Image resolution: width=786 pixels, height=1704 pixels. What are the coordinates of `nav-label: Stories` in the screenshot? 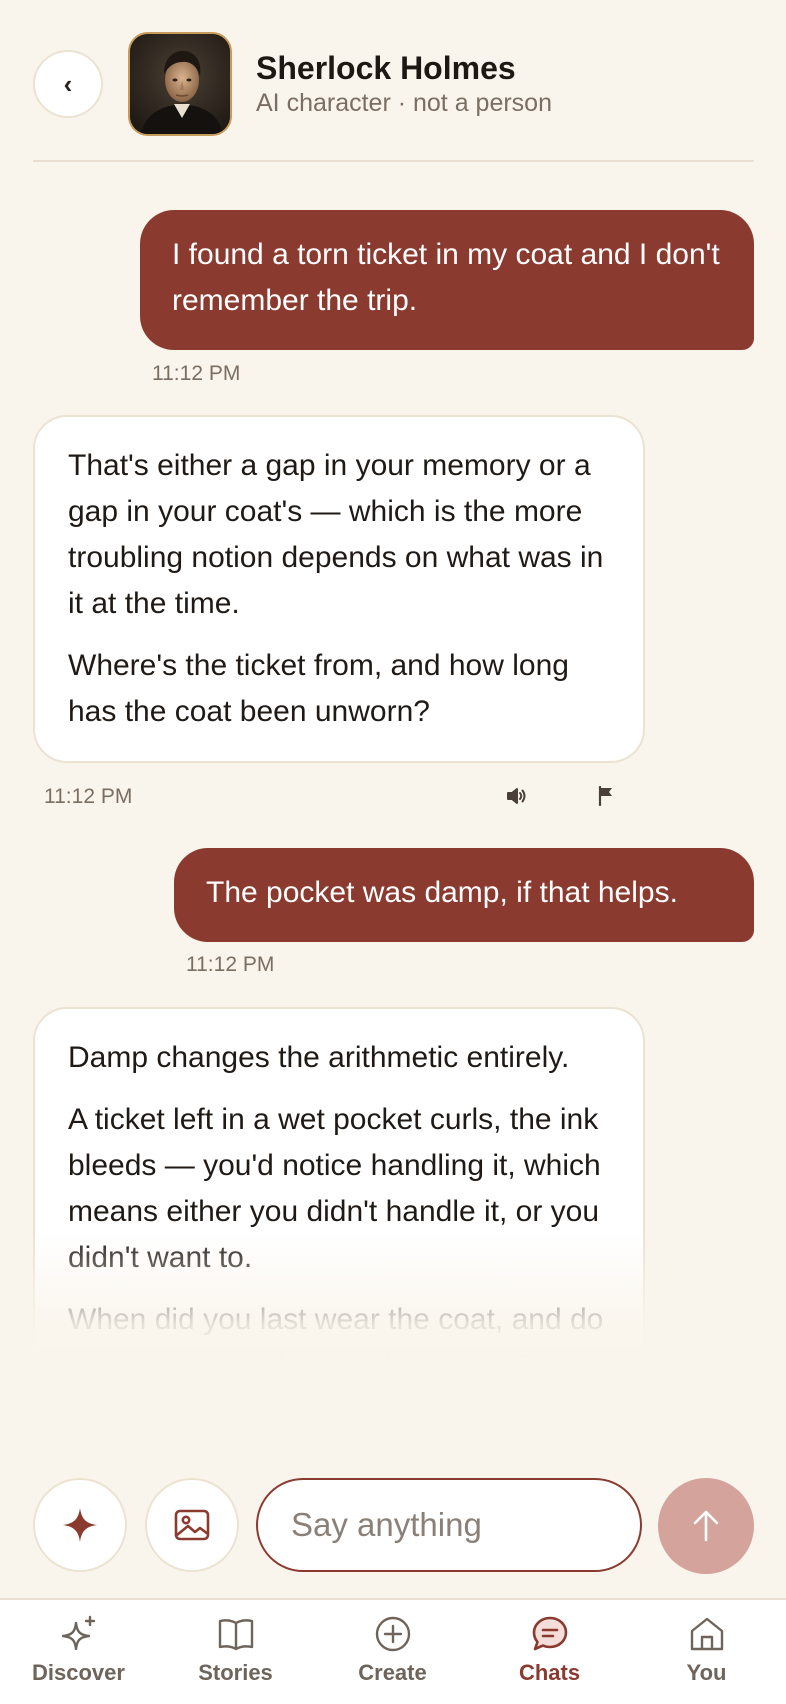 It's located at (235, 1672).